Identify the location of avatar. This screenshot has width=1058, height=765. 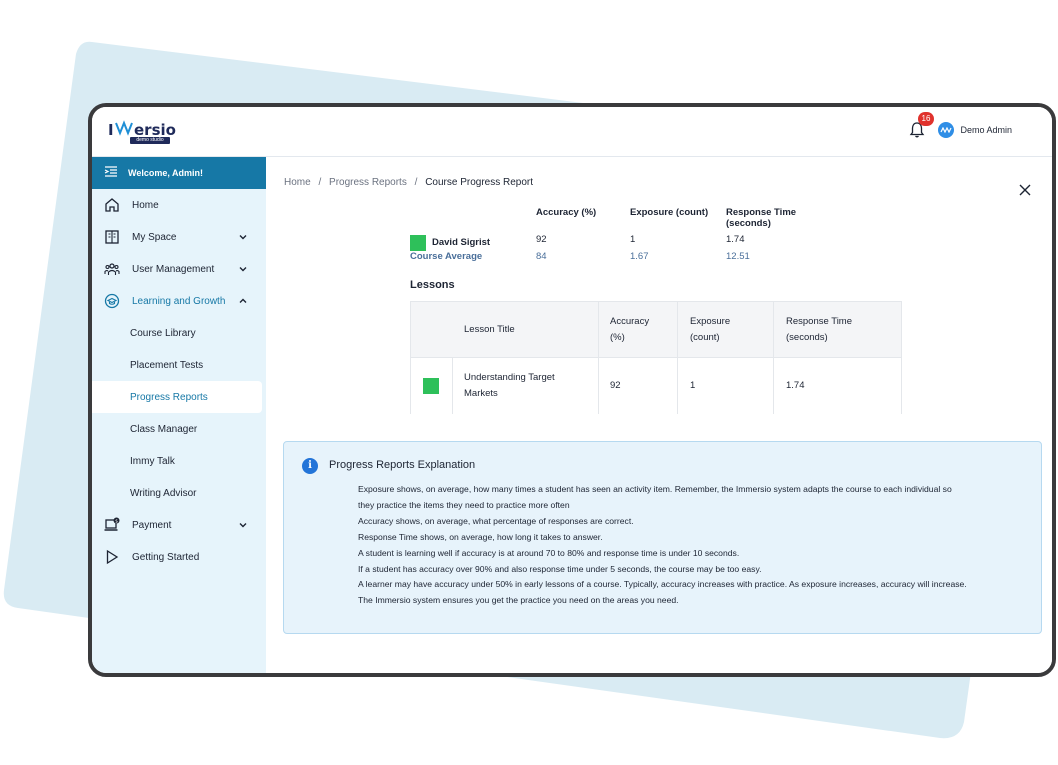
(946, 130).